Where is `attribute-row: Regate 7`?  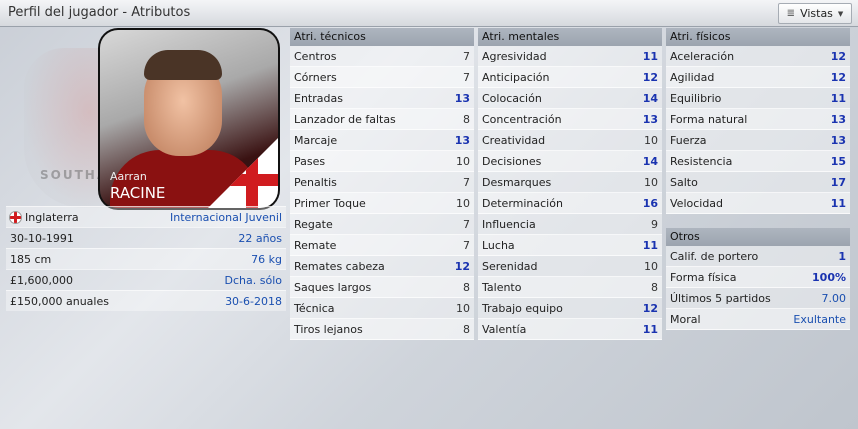
attribute-row: Regate 7 is located at coordinates (382, 224).